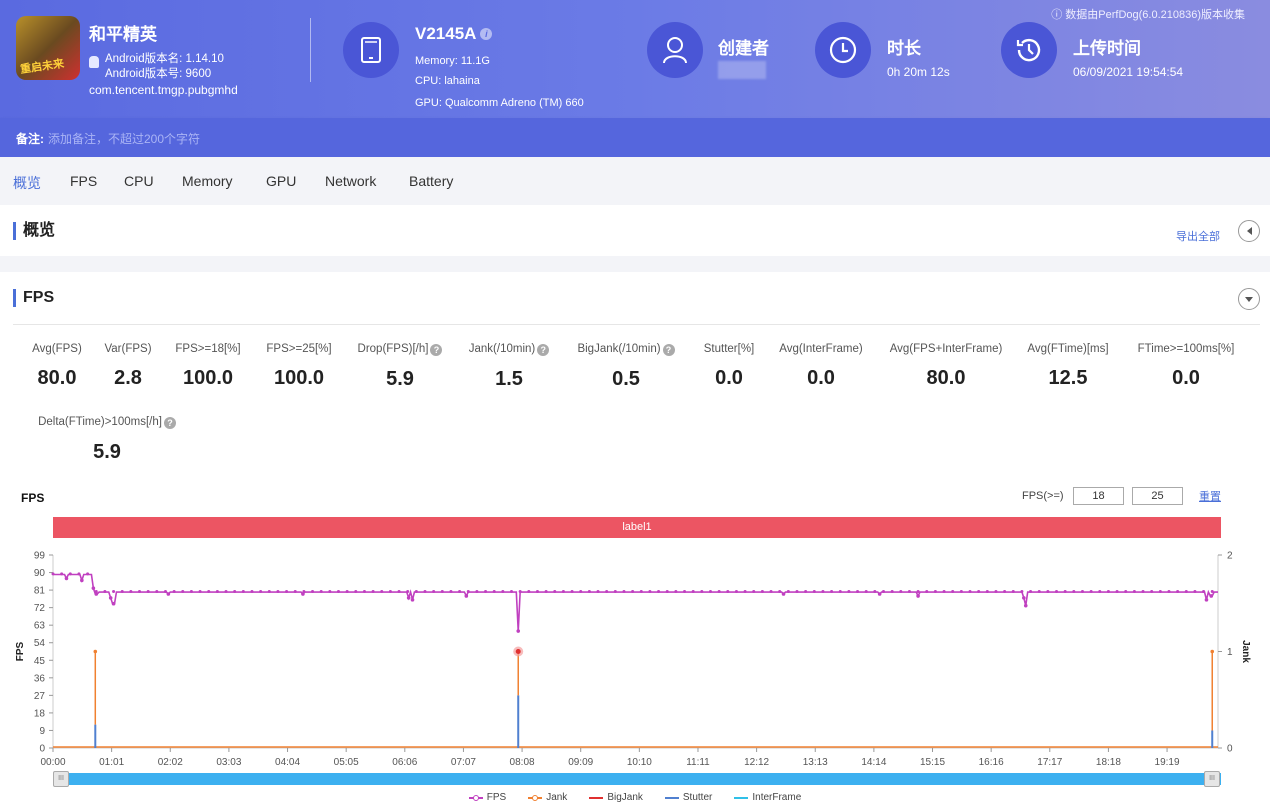  What do you see at coordinates (635, 137) in the screenshot?
I see `notes-bar: 备注: 添加备注，不超过200个字符` at bounding box center [635, 137].